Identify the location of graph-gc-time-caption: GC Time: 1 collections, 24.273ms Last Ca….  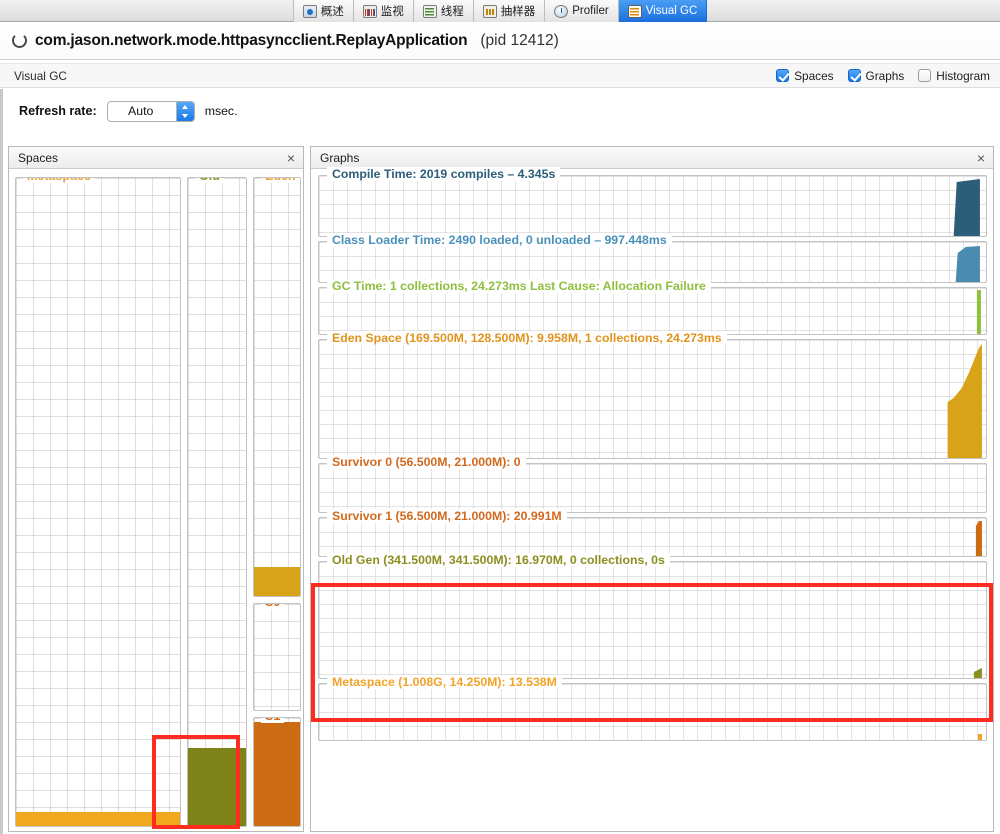
(519, 286).